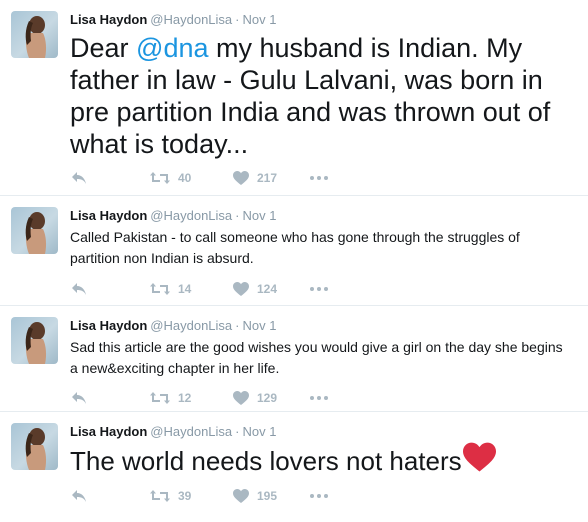 This screenshot has height=522, width=588. What do you see at coordinates (172, 48) in the screenshot?
I see `mention-link: @dna` at bounding box center [172, 48].